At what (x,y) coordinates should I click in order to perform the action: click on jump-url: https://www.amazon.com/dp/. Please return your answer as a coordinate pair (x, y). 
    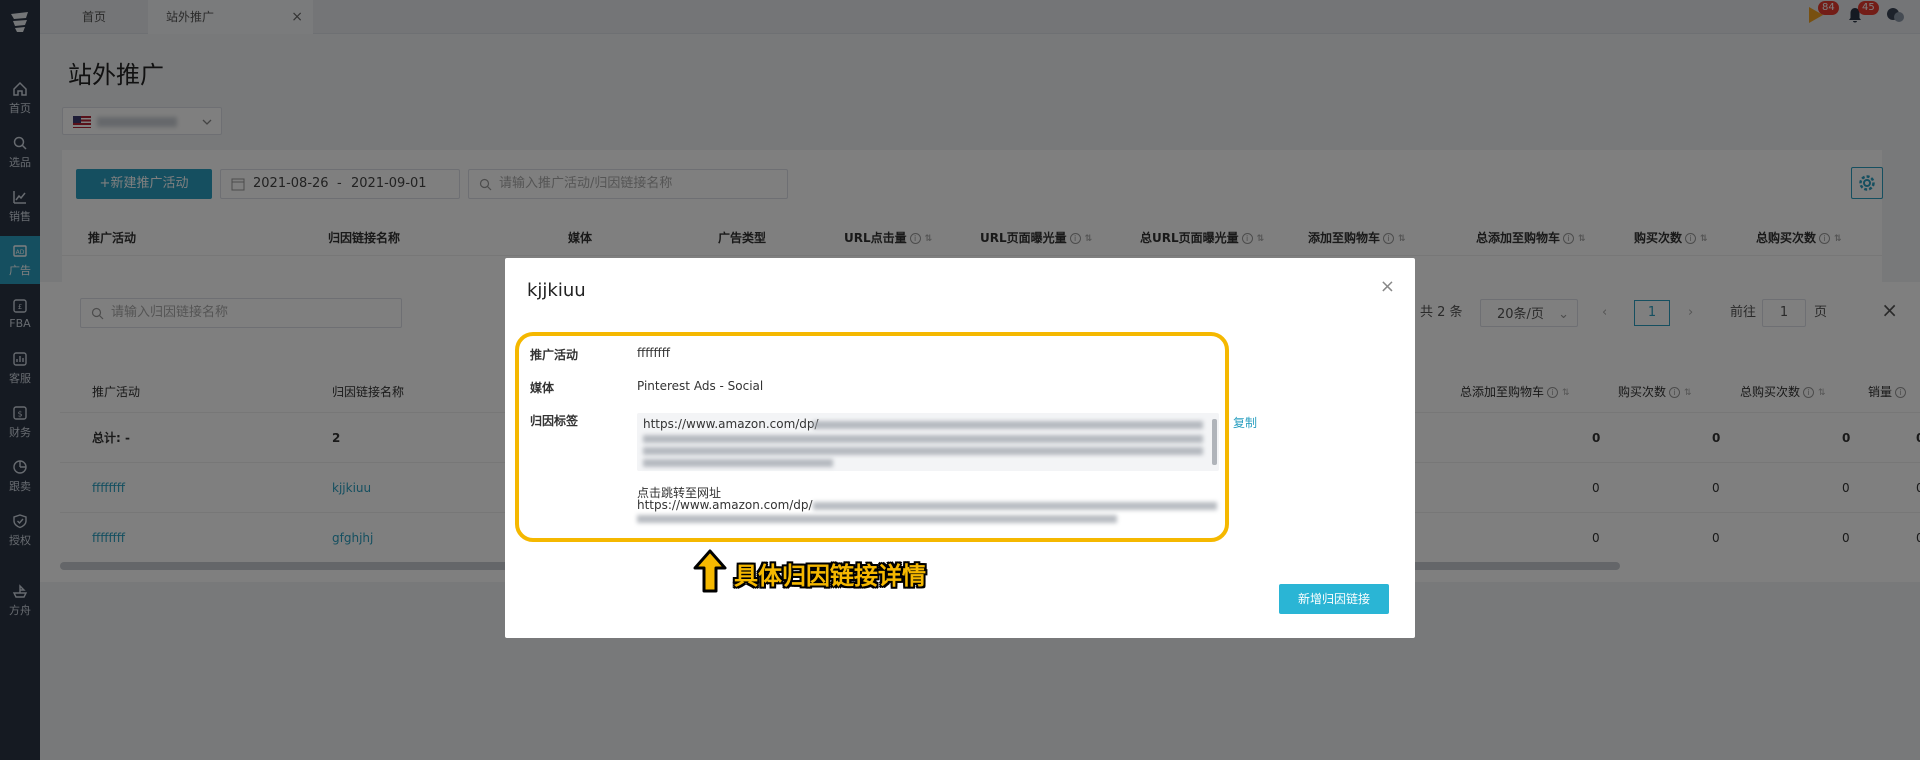
    Looking at the image, I should click on (725, 505).